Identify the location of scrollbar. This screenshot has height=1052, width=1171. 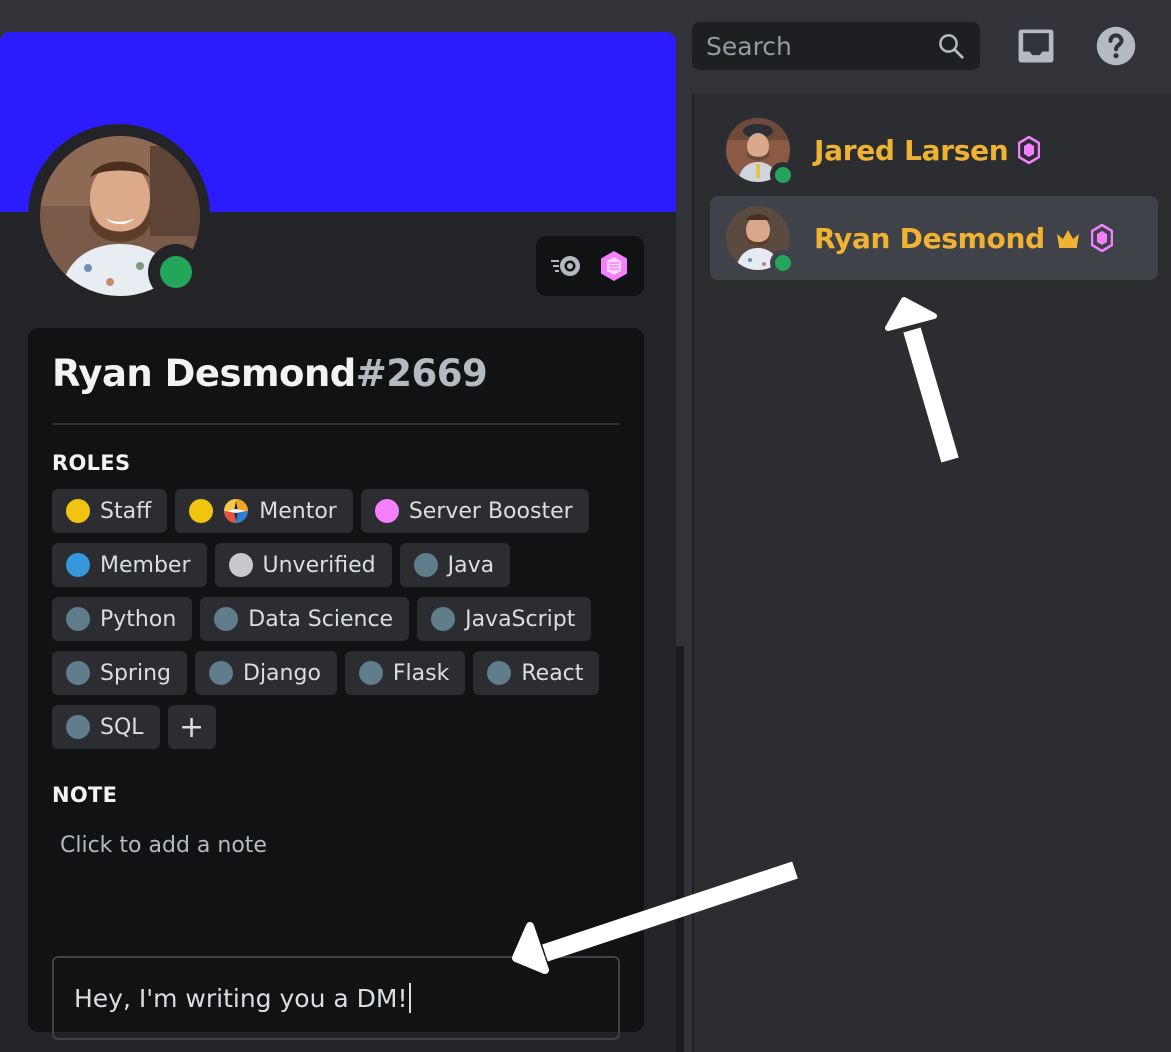
(680, 849).